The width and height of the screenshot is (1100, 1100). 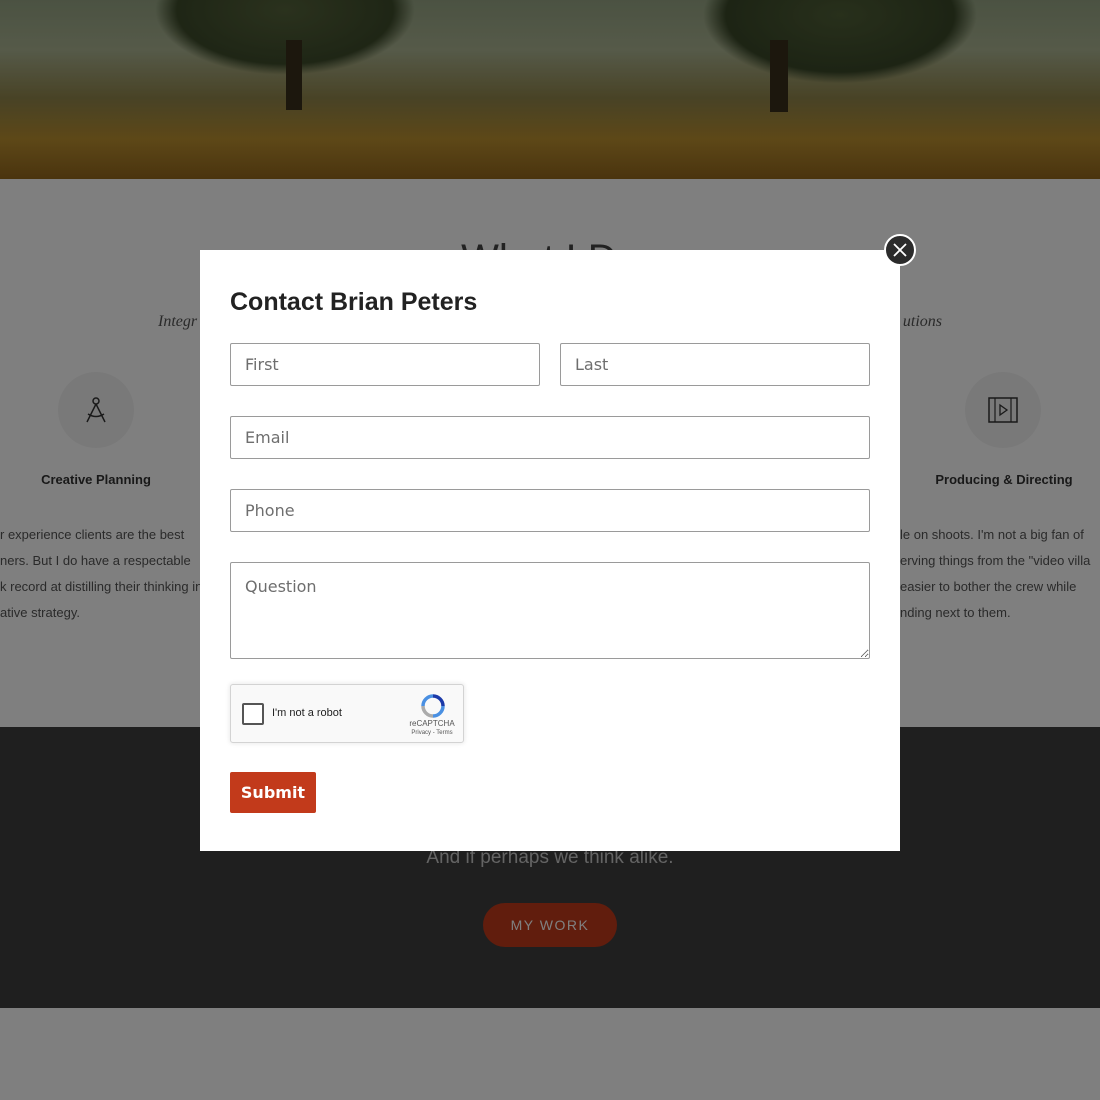 What do you see at coordinates (550, 437) in the screenshot?
I see `email-field` at bounding box center [550, 437].